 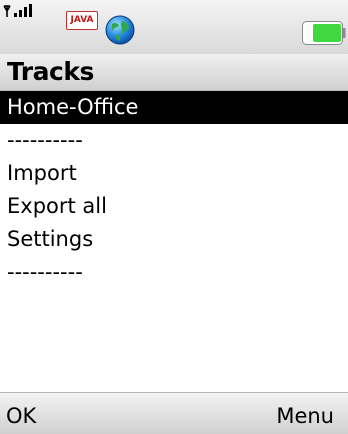 I want to click on ok-softkey: OK, so click(x=21, y=416).